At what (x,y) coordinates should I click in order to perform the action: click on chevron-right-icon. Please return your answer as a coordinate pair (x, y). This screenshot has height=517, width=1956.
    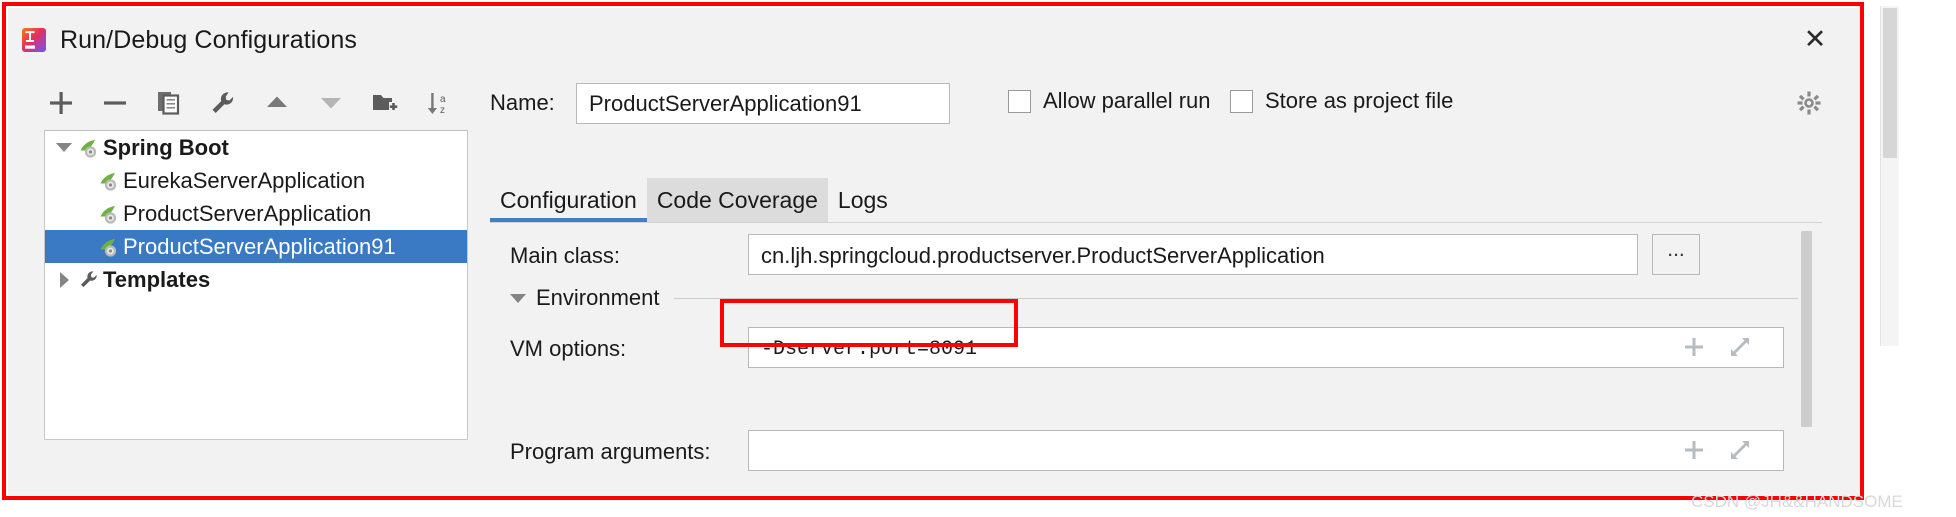
    Looking at the image, I should click on (64, 279).